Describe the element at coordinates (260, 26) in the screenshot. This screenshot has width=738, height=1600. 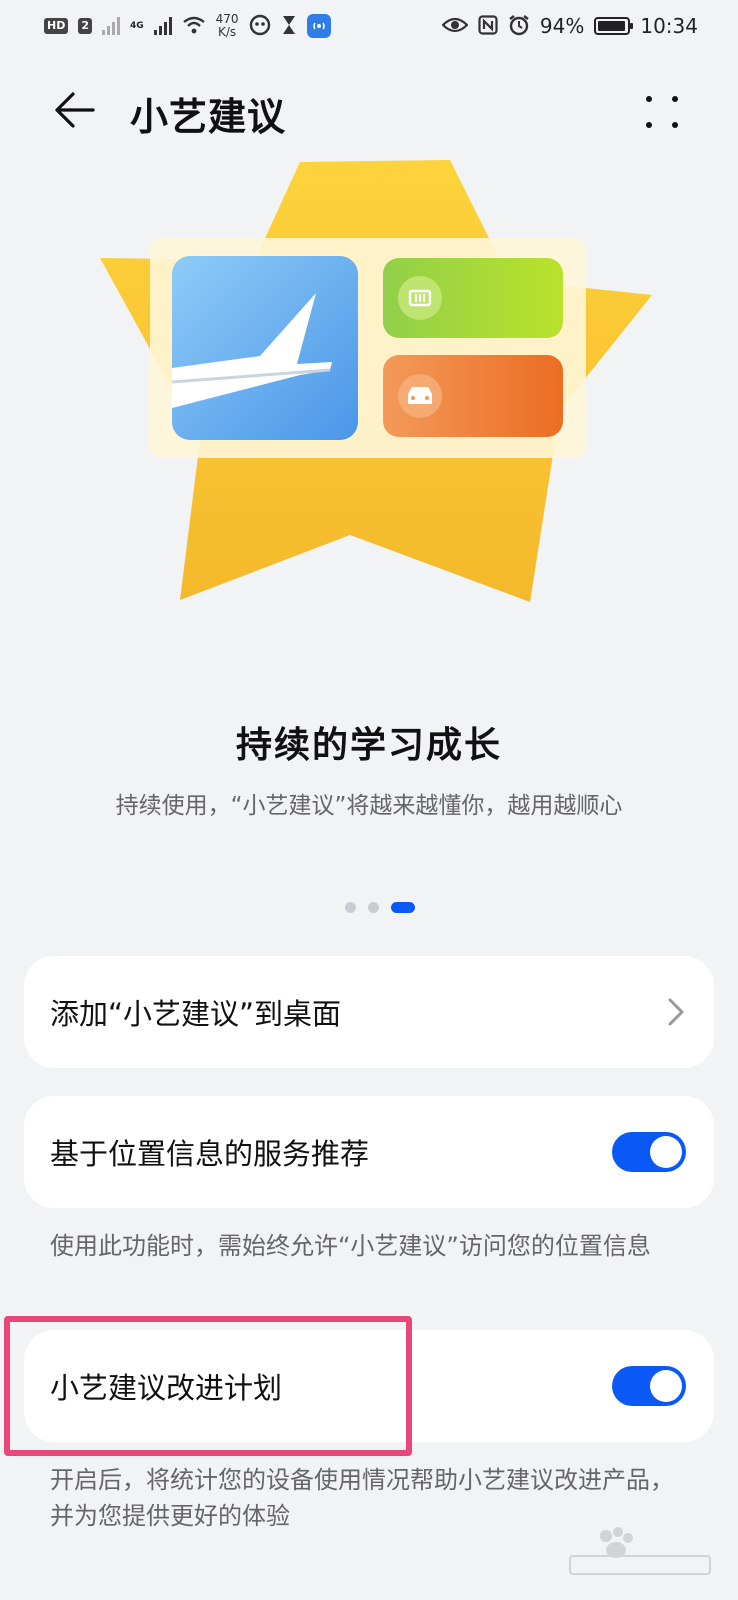
I see `assistant-icon` at that location.